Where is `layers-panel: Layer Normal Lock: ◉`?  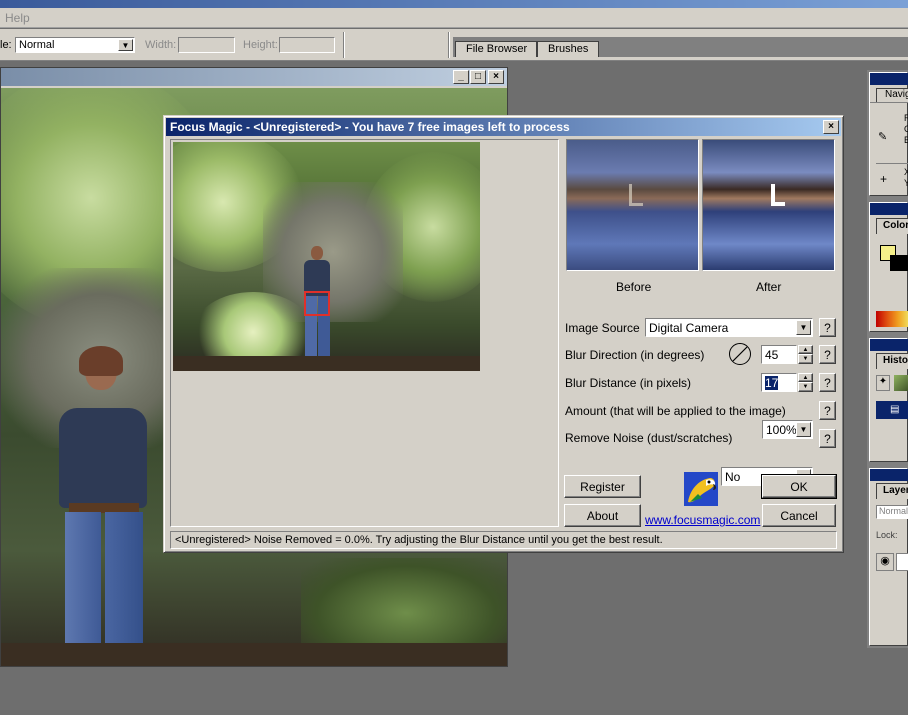
layers-panel: Layer Normal Lock: ◉ is located at coordinates (888, 557).